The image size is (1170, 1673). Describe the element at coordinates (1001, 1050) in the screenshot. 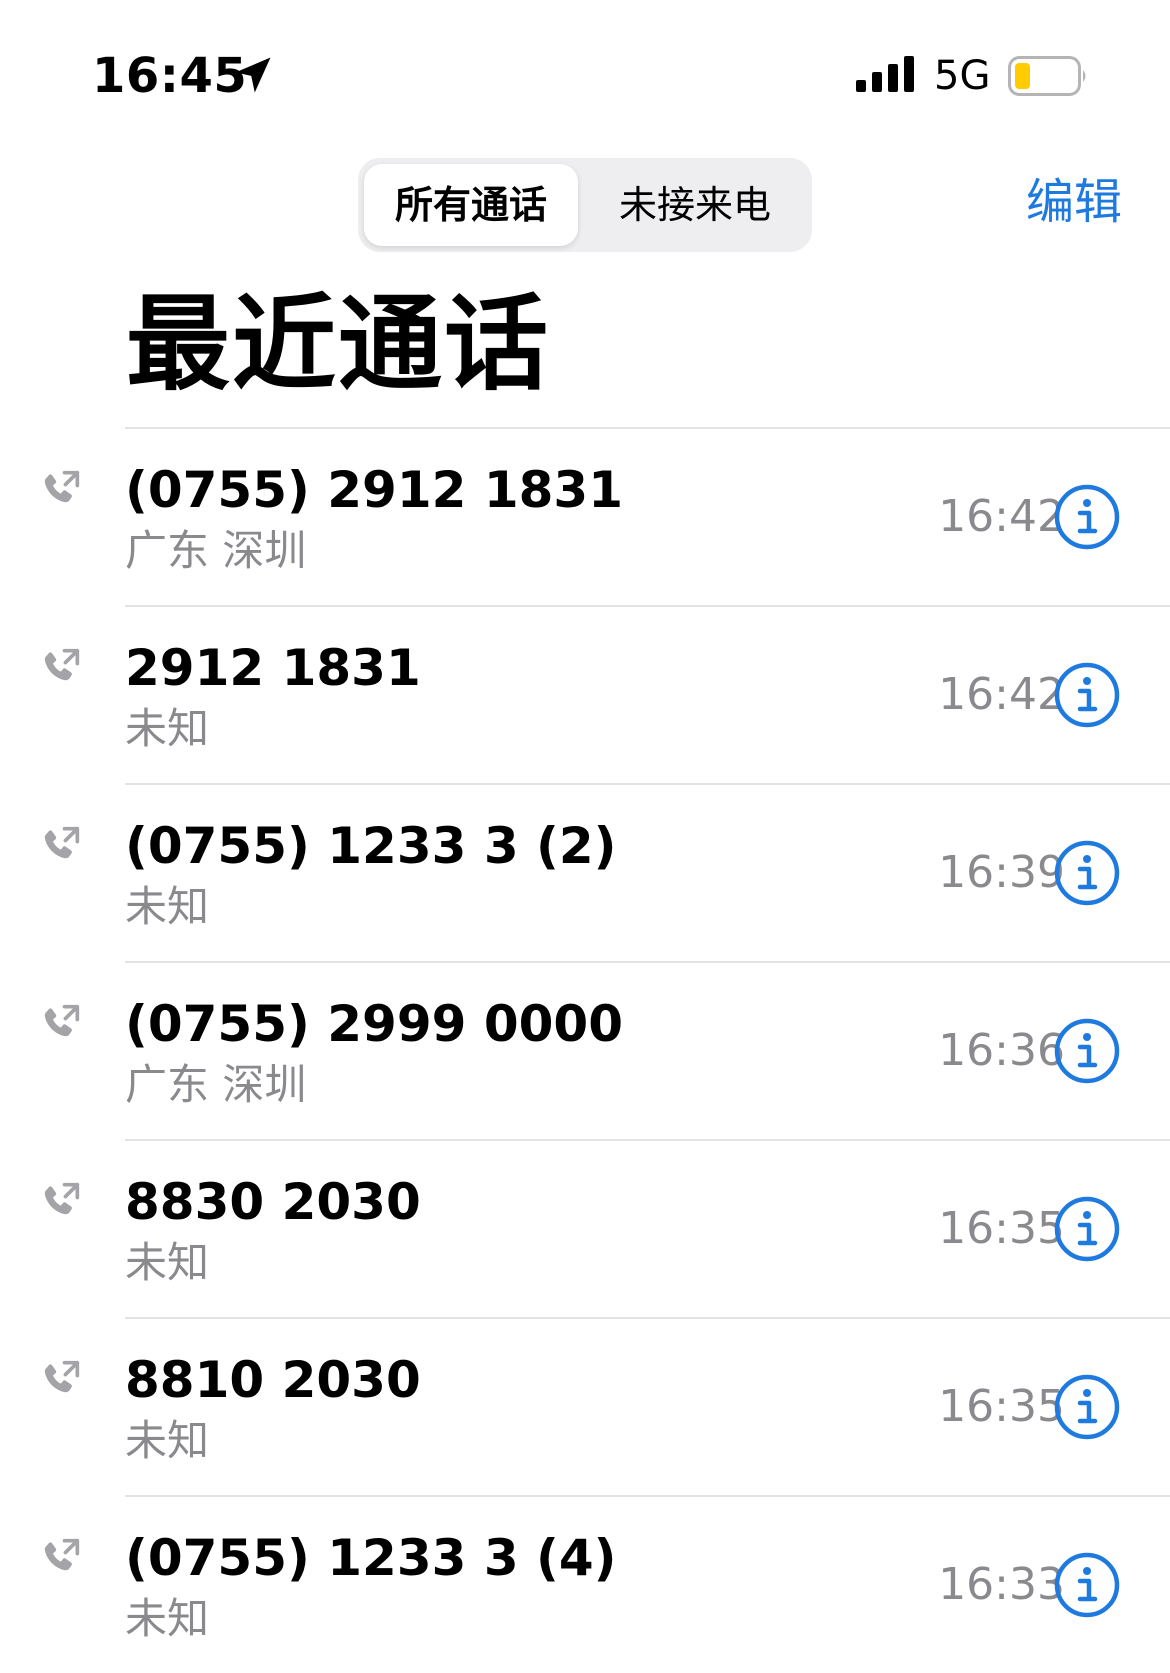

I see `call-time: 16:36` at that location.